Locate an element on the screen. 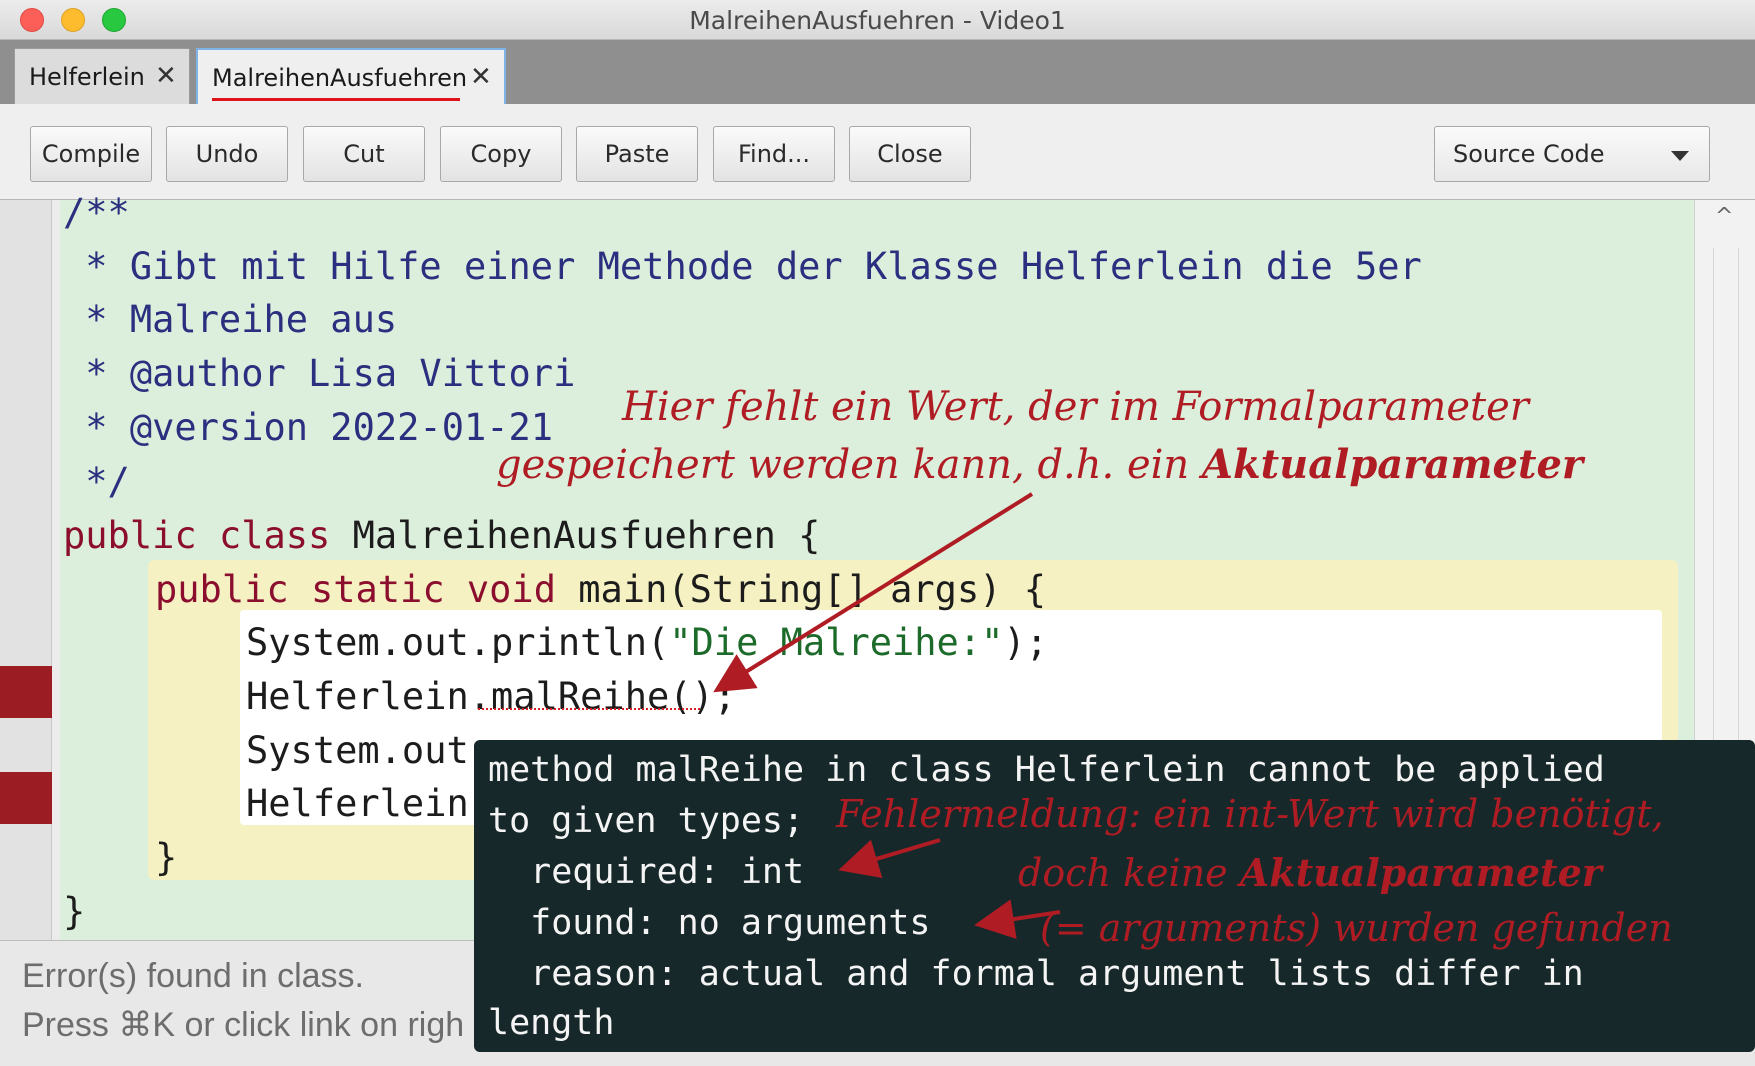 The height and width of the screenshot is (1066, 1755). code-line: * Malreihe aus is located at coordinates (230, 319).